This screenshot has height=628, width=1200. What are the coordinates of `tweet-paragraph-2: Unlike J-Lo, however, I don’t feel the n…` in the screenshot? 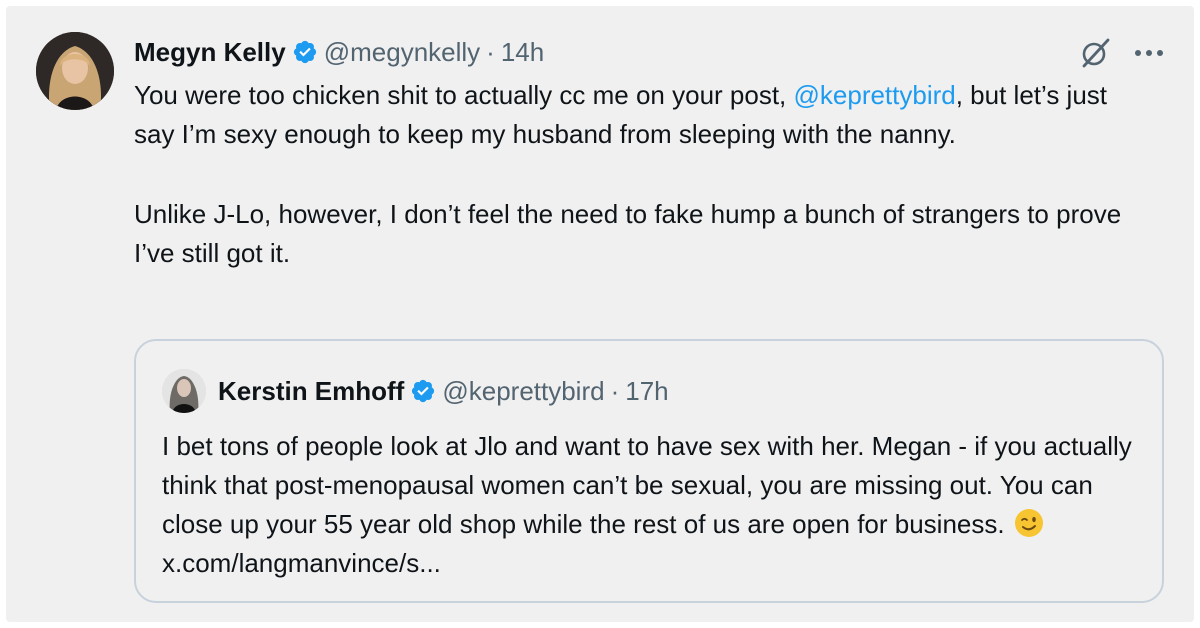 It's located at (628, 233).